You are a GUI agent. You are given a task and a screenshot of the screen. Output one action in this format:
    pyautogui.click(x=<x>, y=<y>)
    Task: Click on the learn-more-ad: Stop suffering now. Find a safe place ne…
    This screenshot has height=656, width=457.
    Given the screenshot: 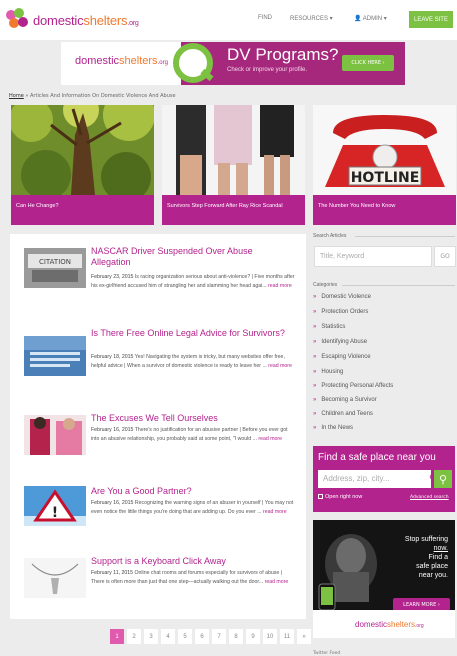 What is the action you would take?
    pyautogui.click(x=384, y=579)
    